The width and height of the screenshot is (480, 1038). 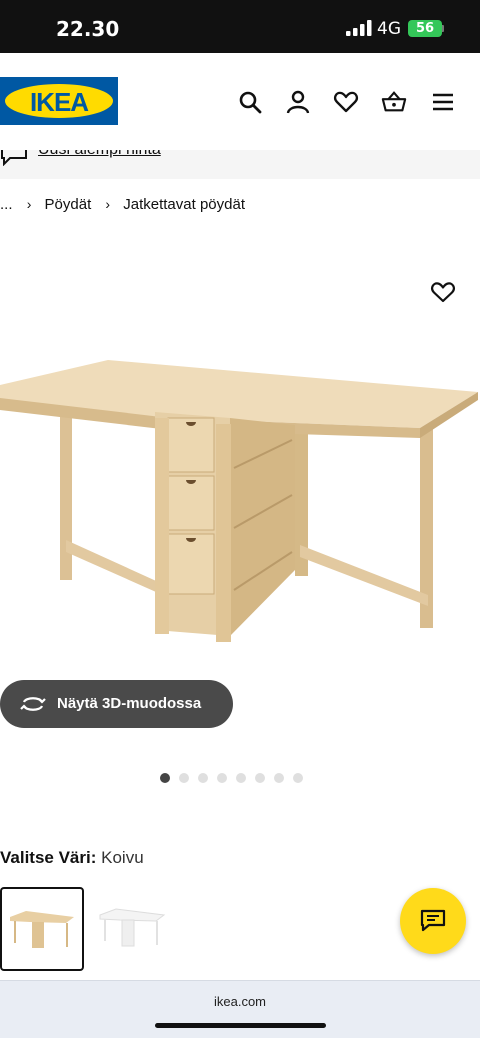 What do you see at coordinates (389, 29) in the screenshot?
I see `network-type: 4G` at bounding box center [389, 29].